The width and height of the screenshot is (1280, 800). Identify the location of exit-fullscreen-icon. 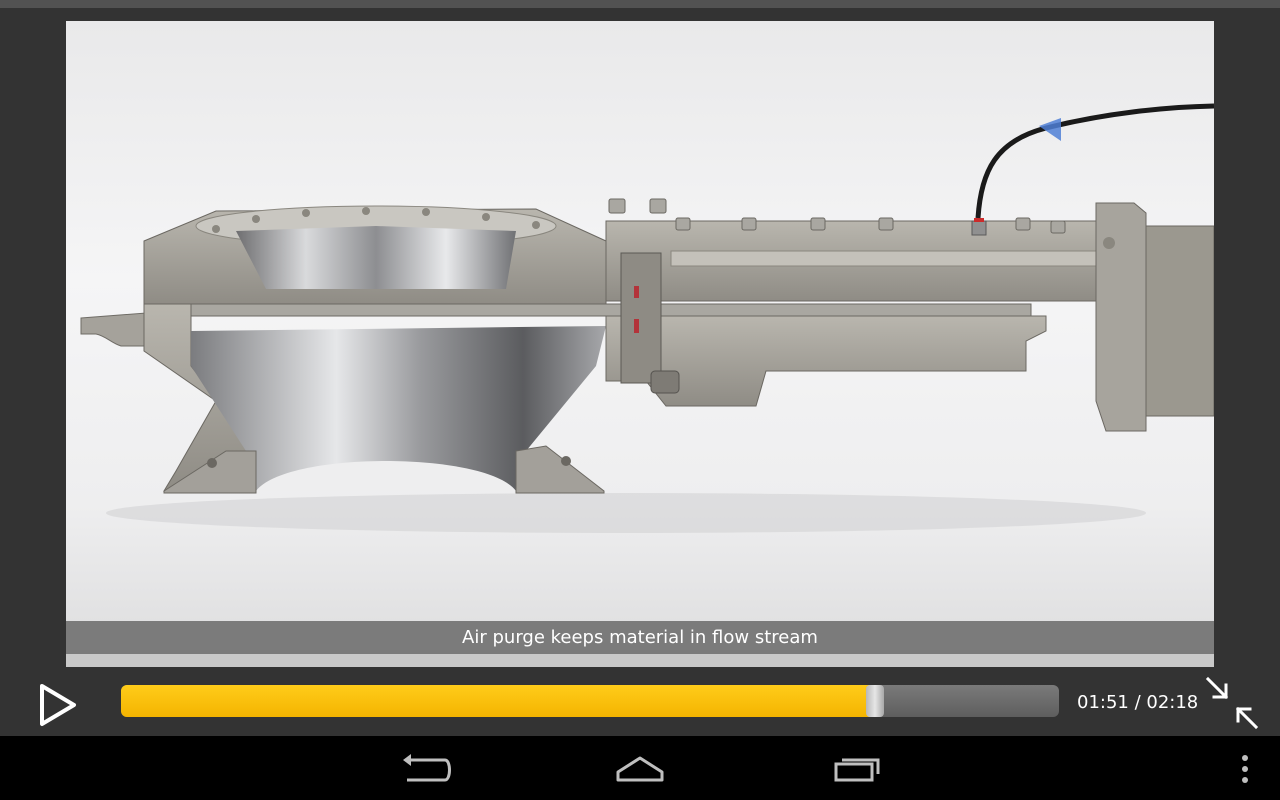
(1232, 703).